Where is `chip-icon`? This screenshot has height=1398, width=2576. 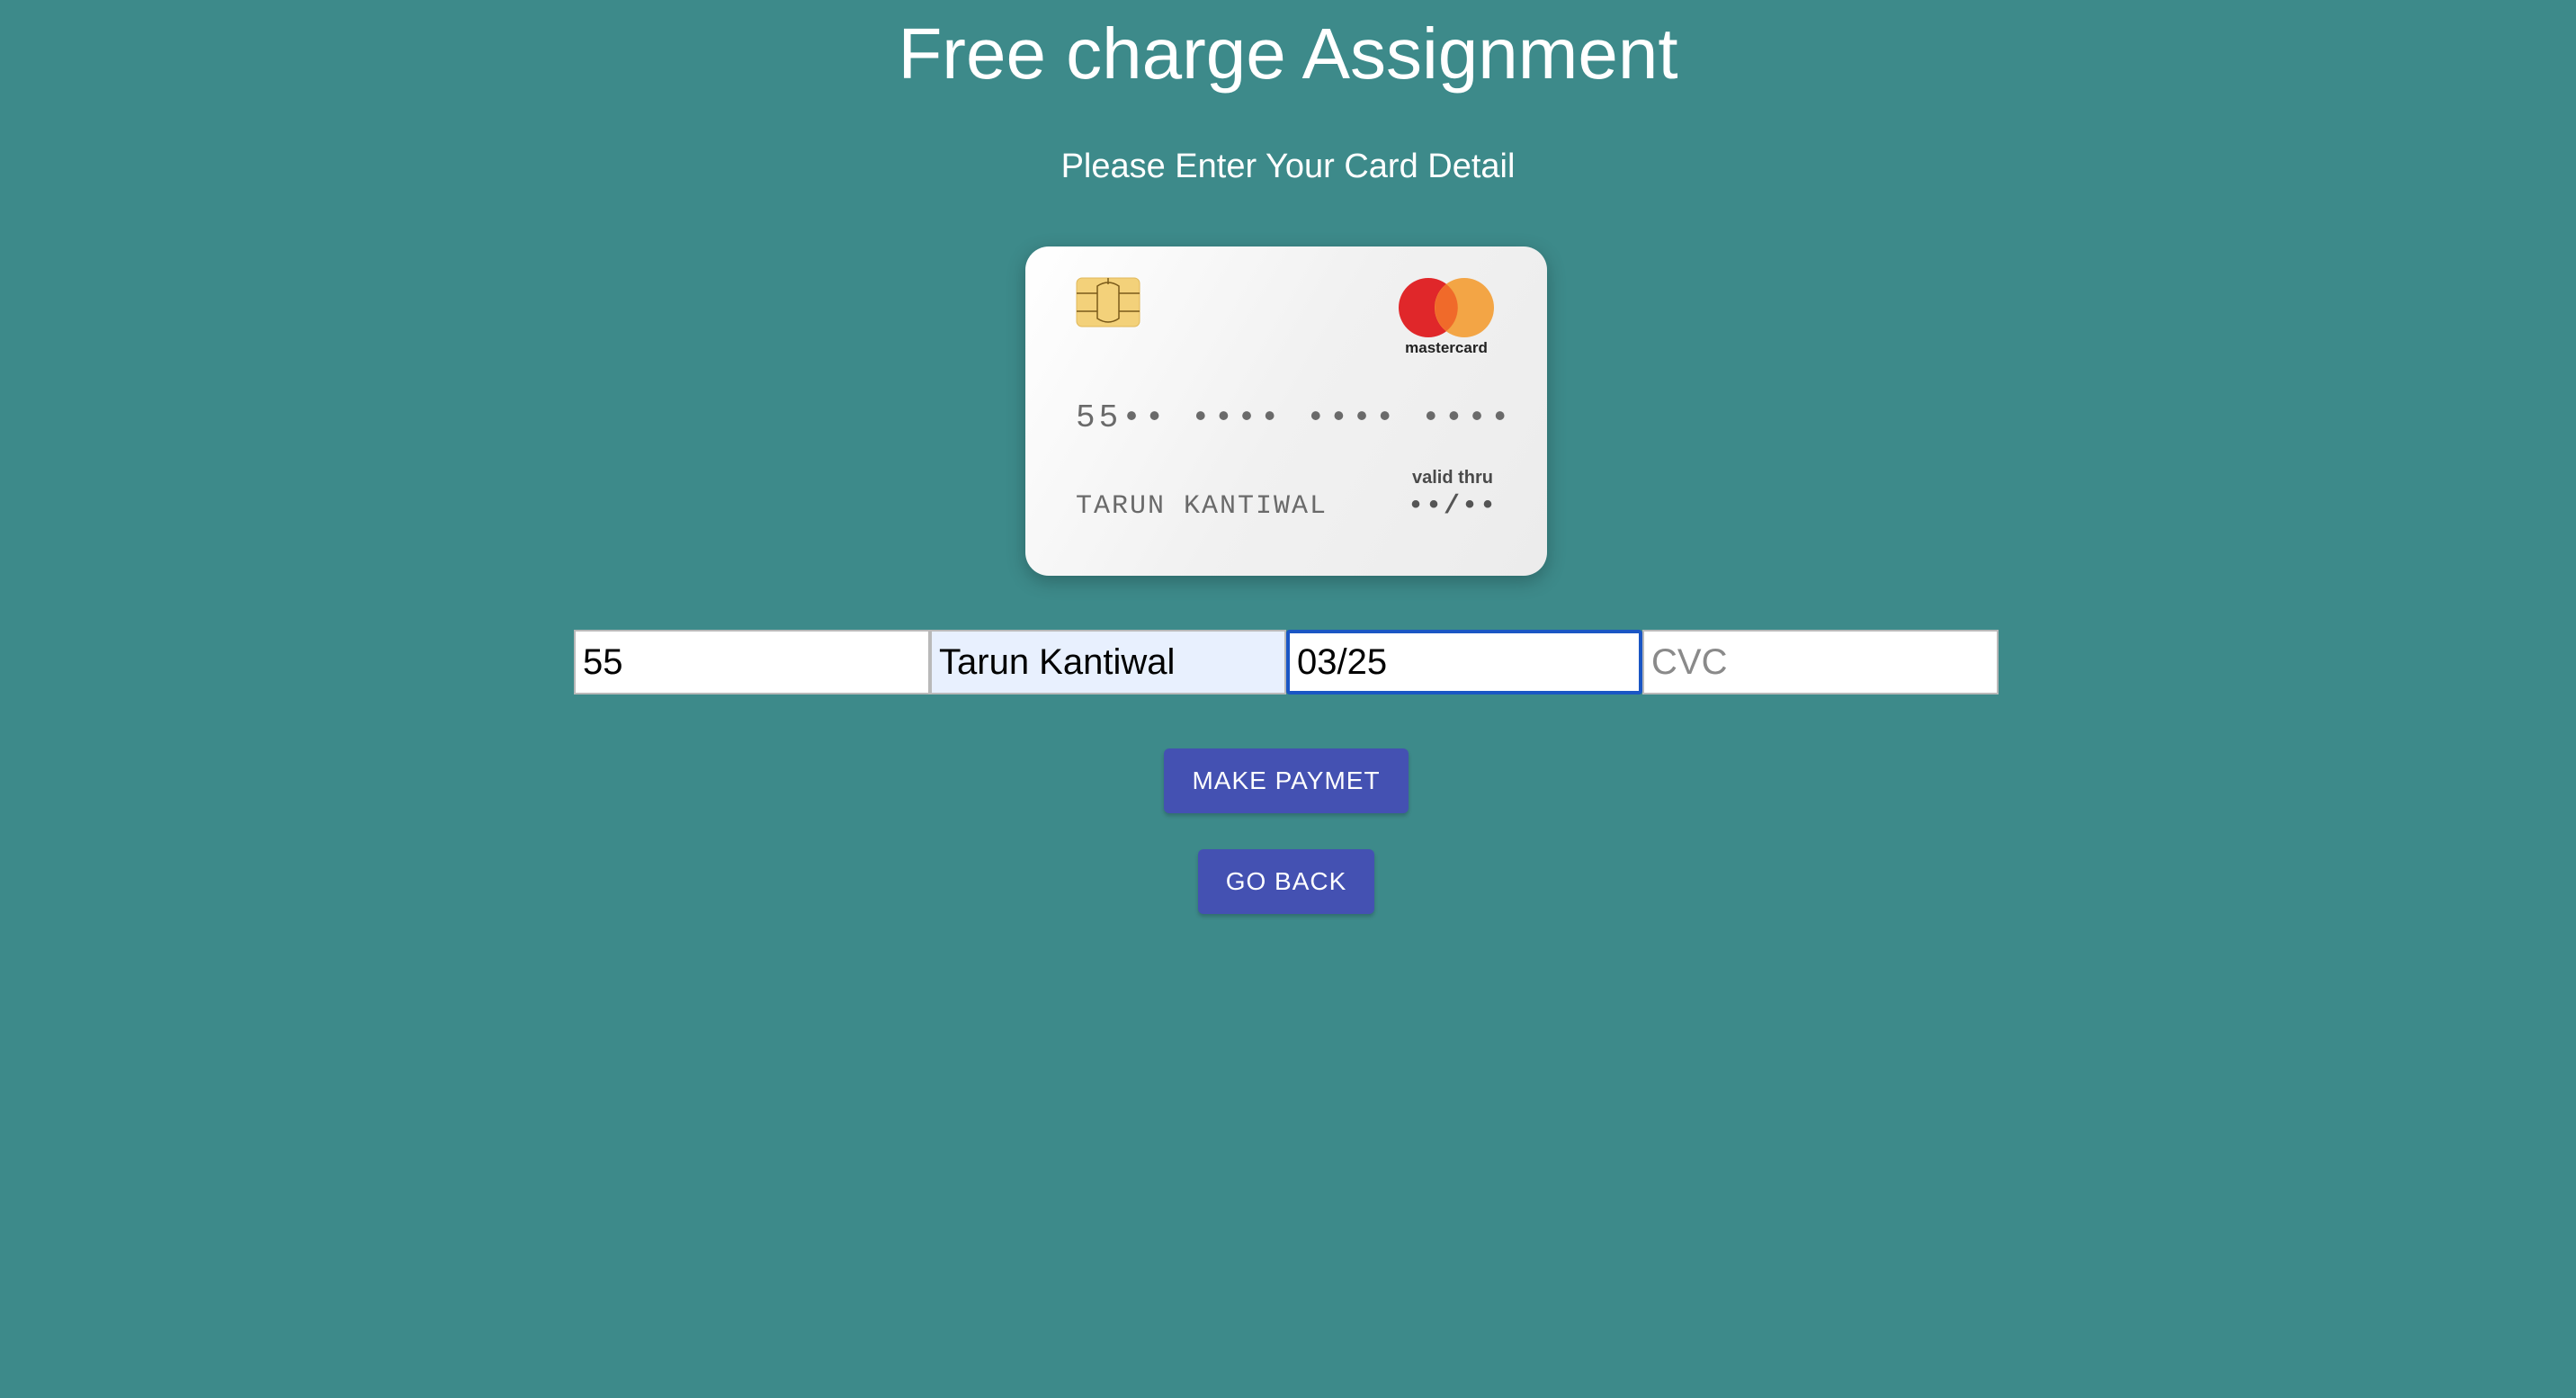 chip-icon is located at coordinates (1108, 302).